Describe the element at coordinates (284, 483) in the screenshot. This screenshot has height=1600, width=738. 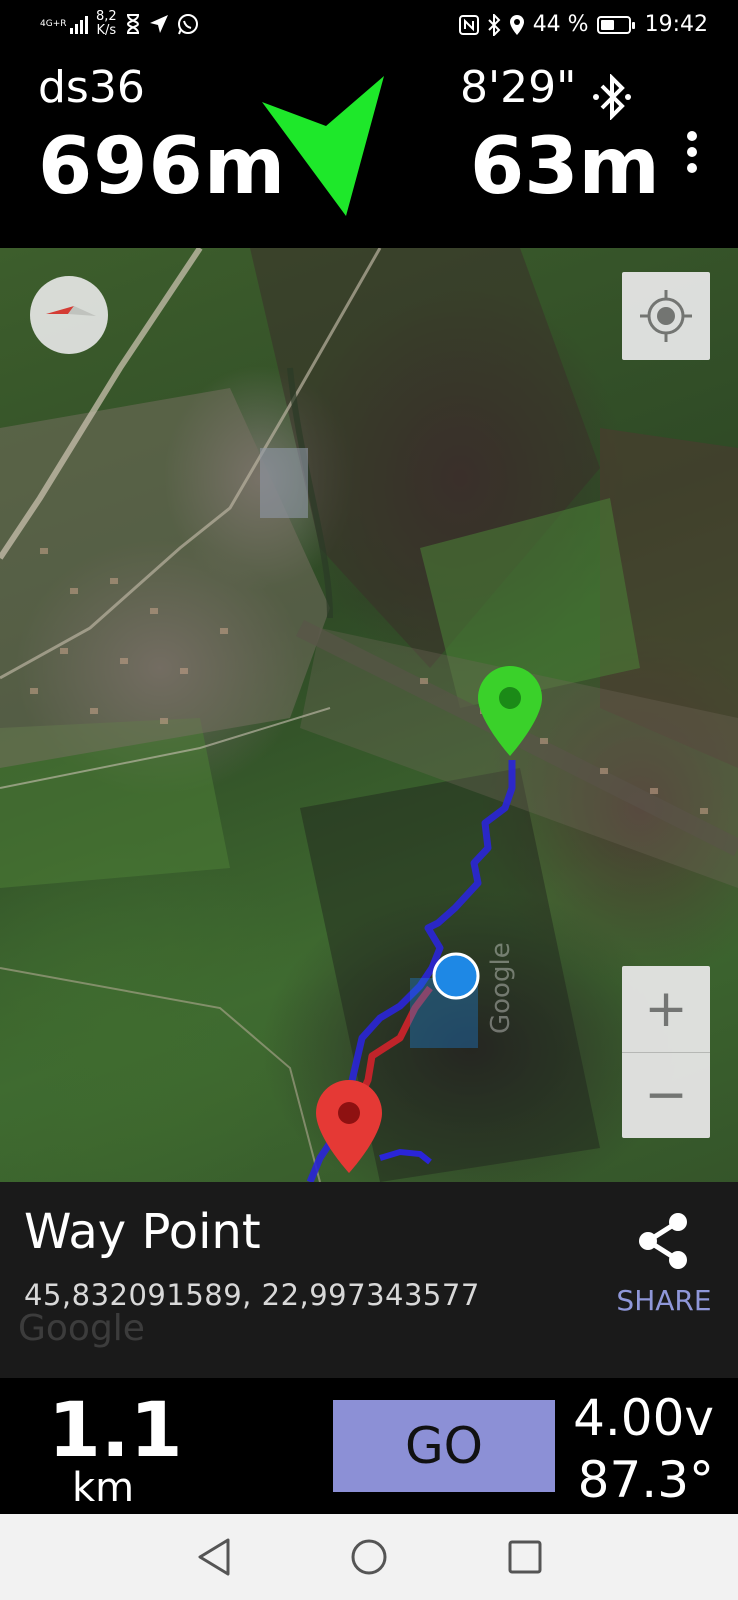
I see `industrial-building` at that location.